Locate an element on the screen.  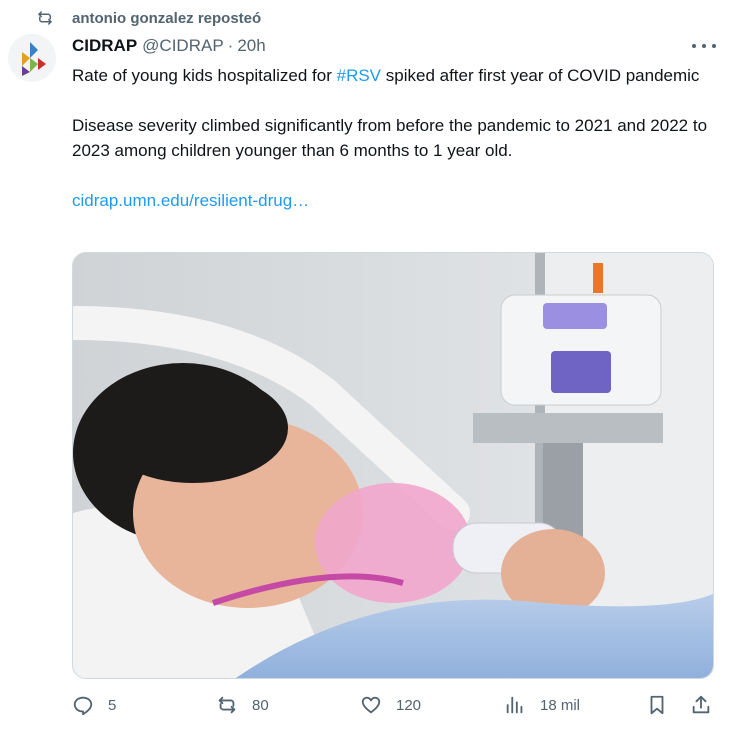
share-icon is located at coordinates (701, 704).